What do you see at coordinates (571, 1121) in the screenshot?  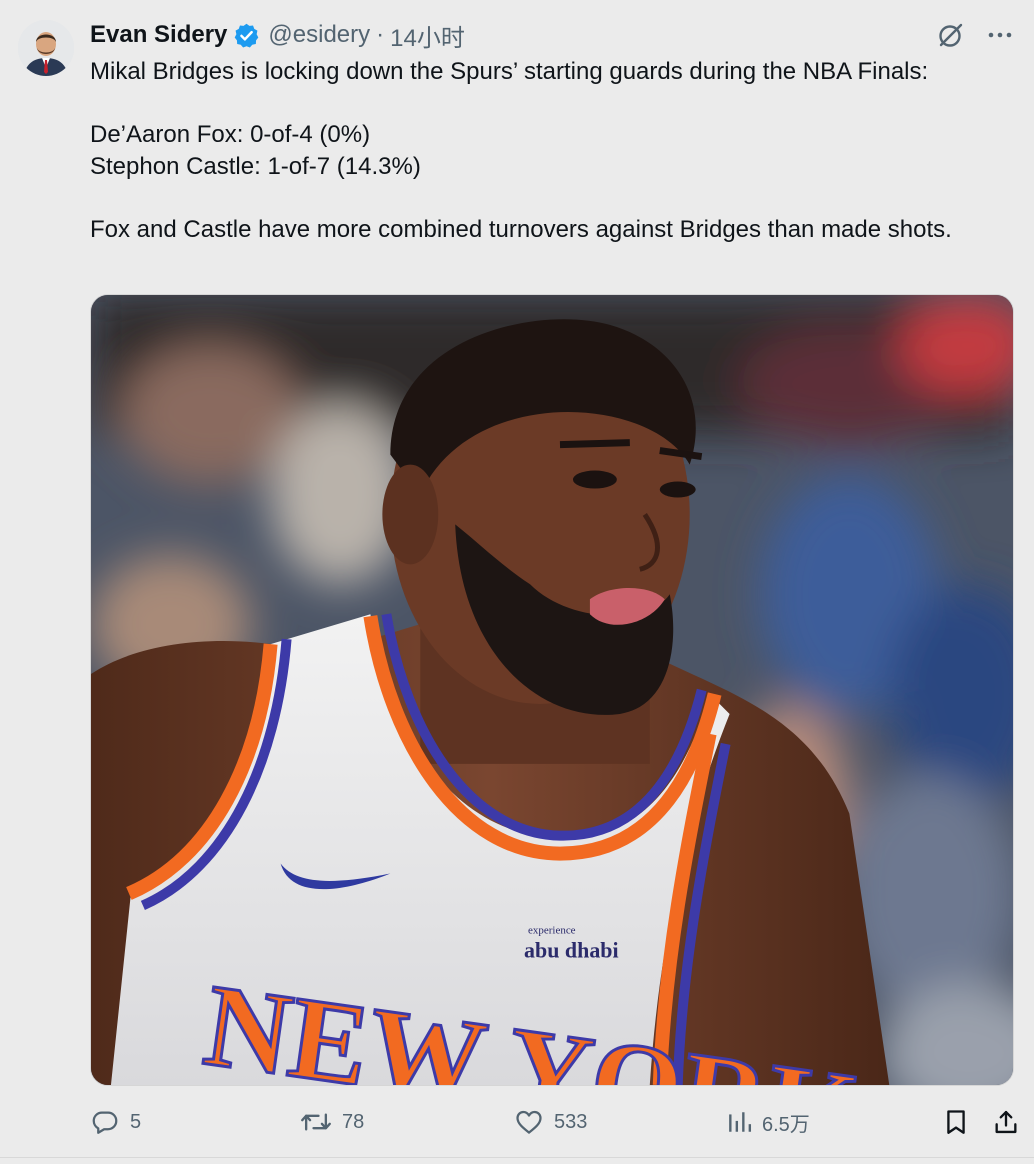 I see `like-count: 533` at bounding box center [571, 1121].